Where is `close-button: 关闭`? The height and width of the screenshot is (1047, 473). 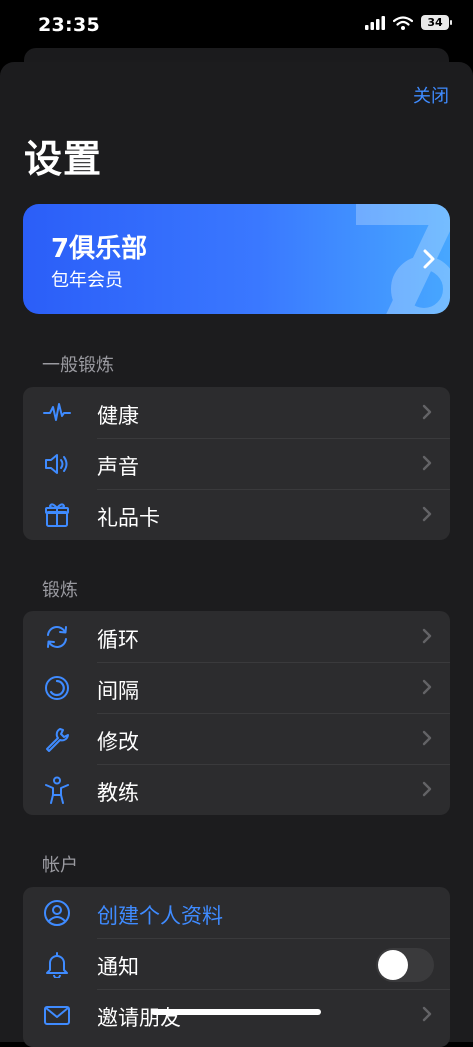 close-button: 关闭 is located at coordinates (431, 95).